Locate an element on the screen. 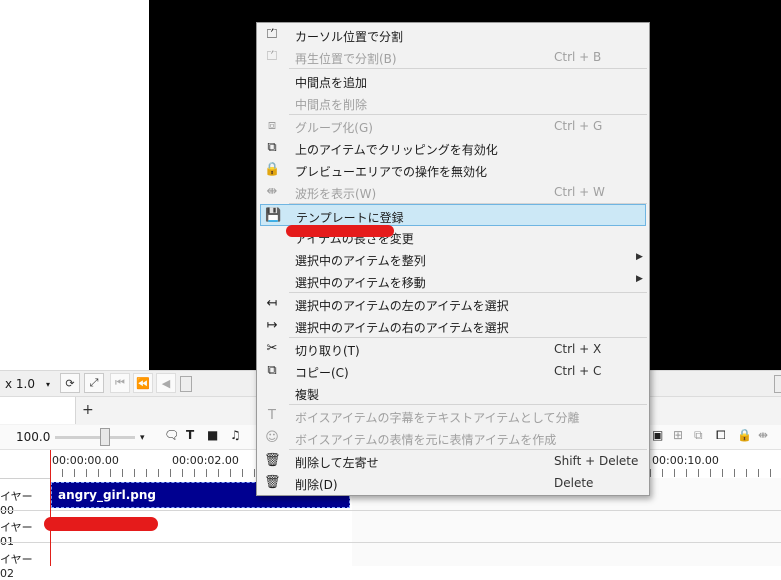  menu-item-register-template: 💾 テンプレートに登録 is located at coordinates (453, 215).